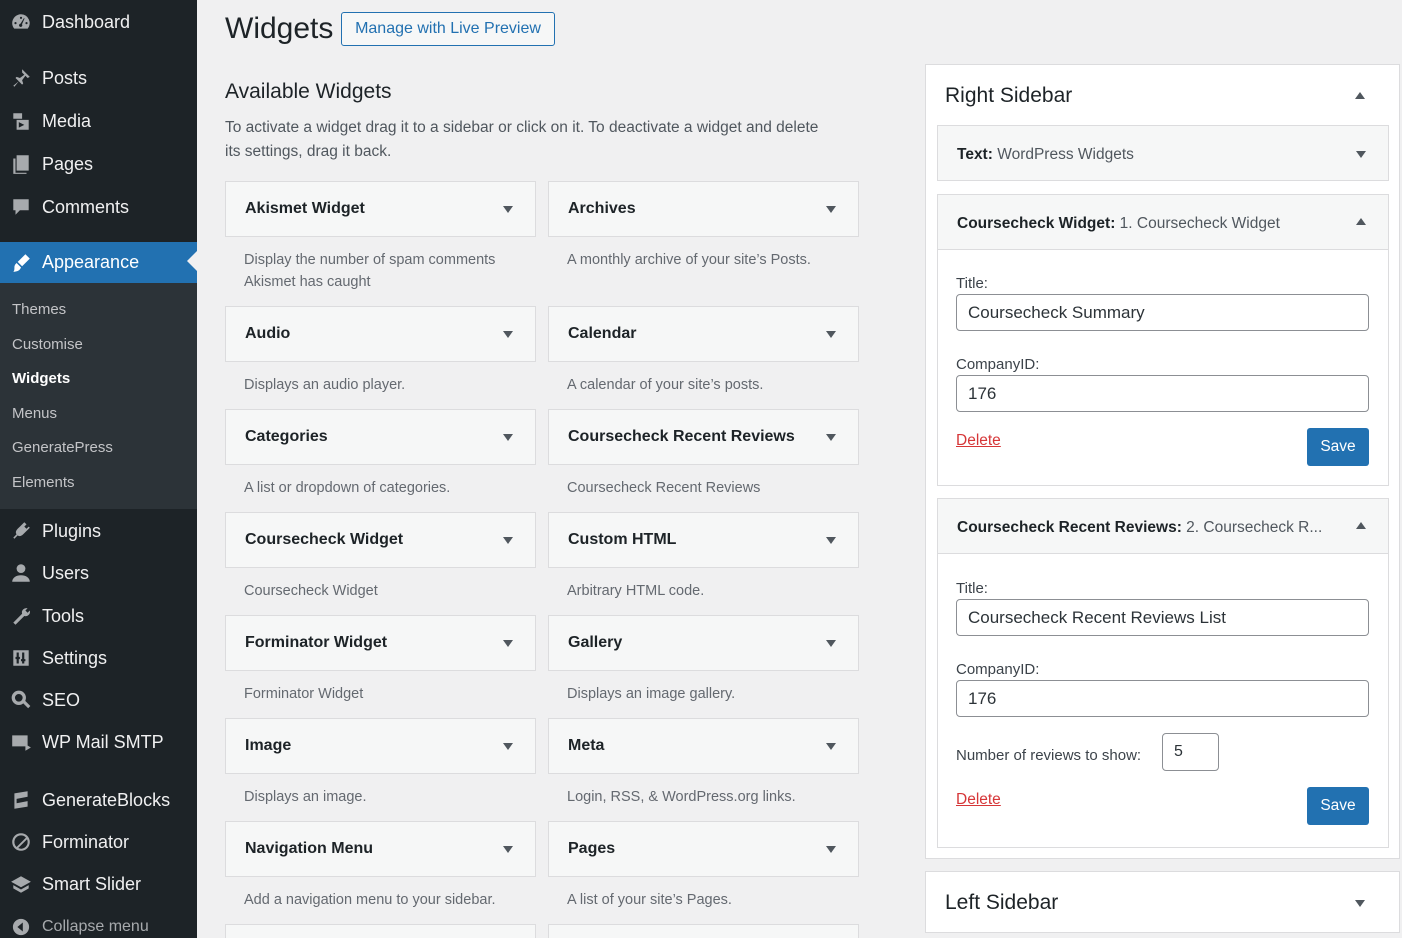 This screenshot has height=938, width=1402. I want to click on right-sidebar-title: Right Sidebar, so click(1008, 96).